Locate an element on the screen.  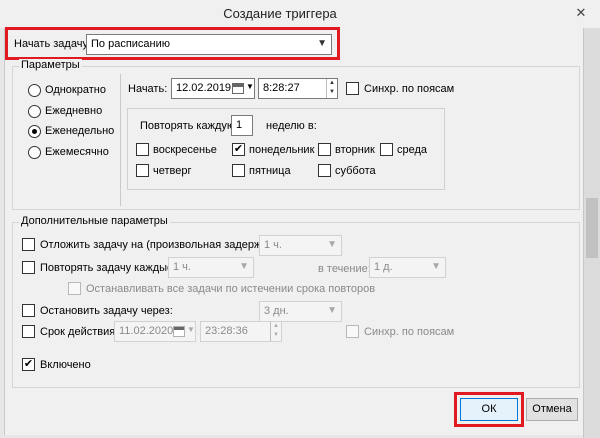
stop-all-checkbox is located at coordinates (74, 288).